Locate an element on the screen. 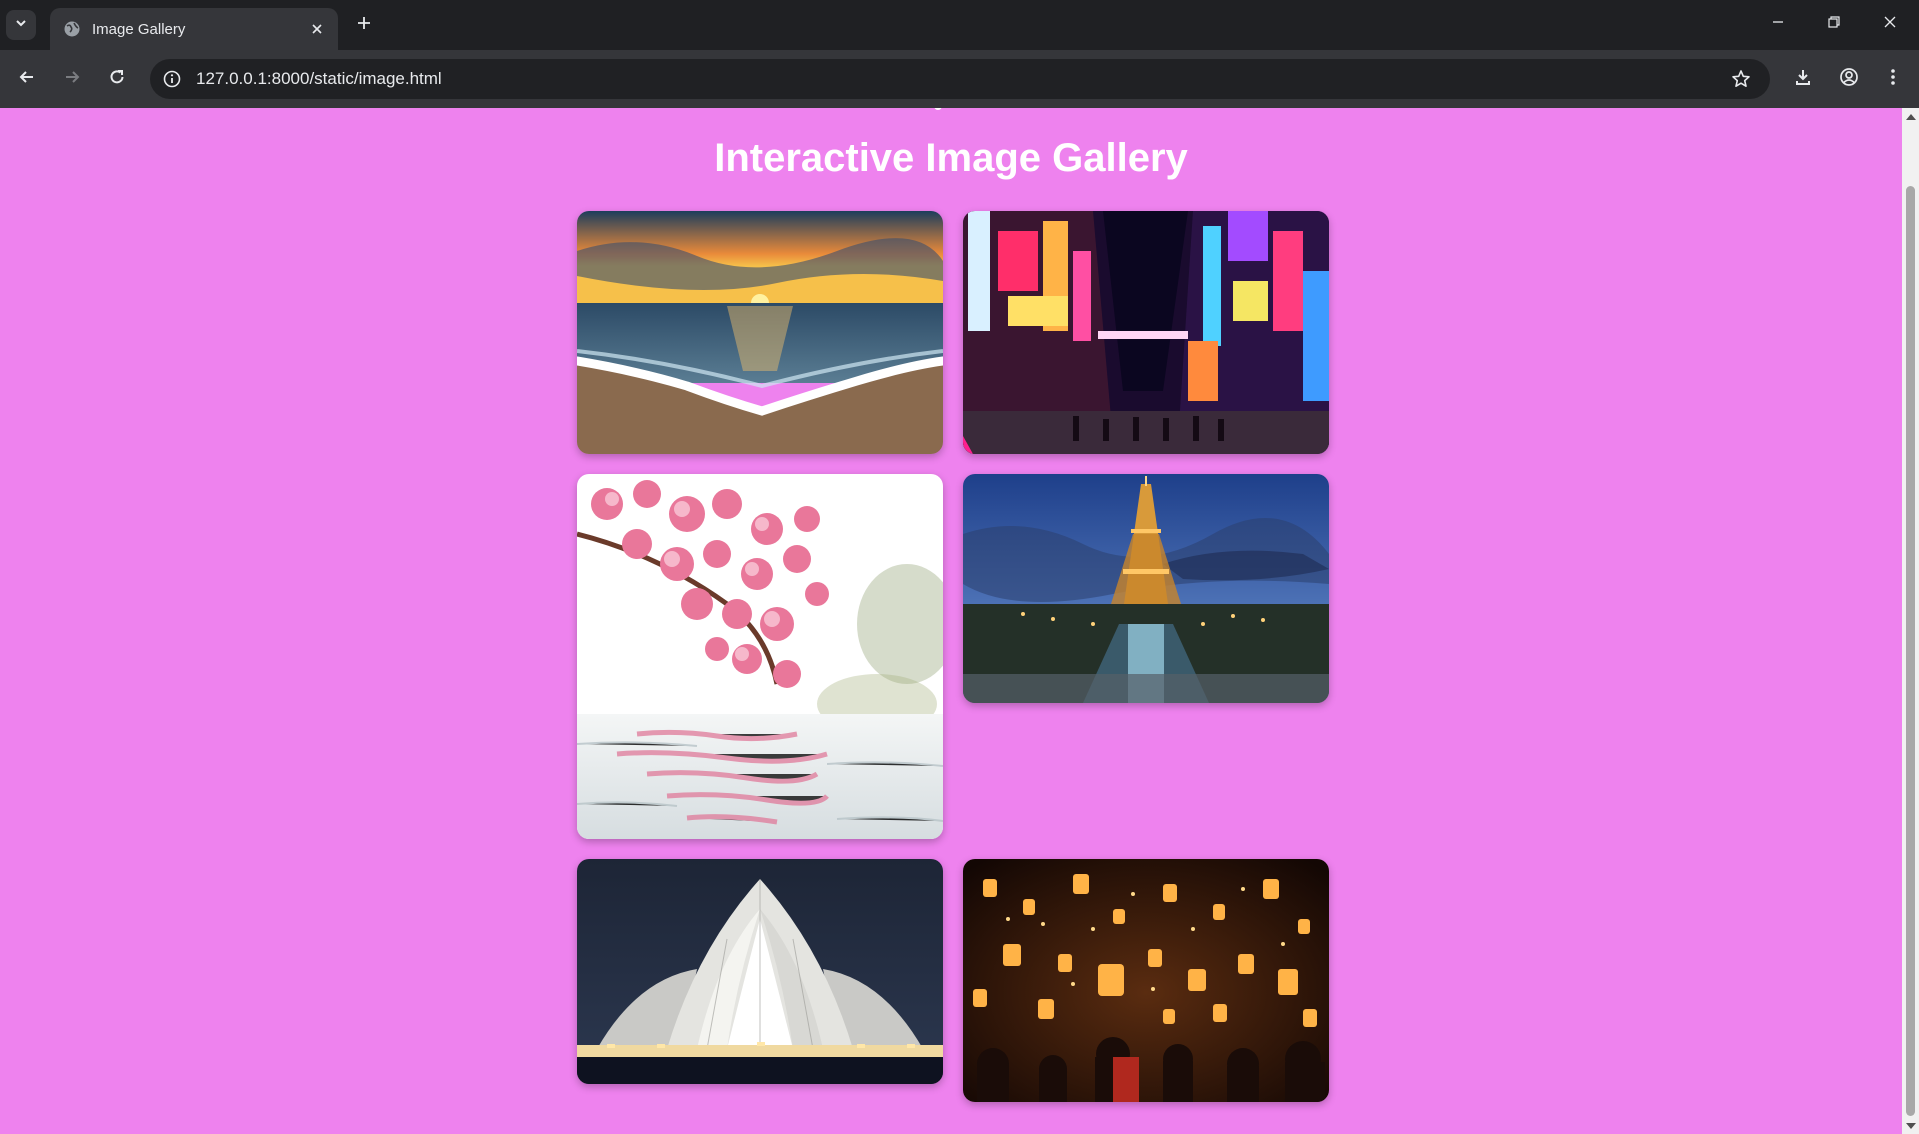 The width and height of the screenshot is (1919, 1134). plus-icon is located at coordinates (364, 25).